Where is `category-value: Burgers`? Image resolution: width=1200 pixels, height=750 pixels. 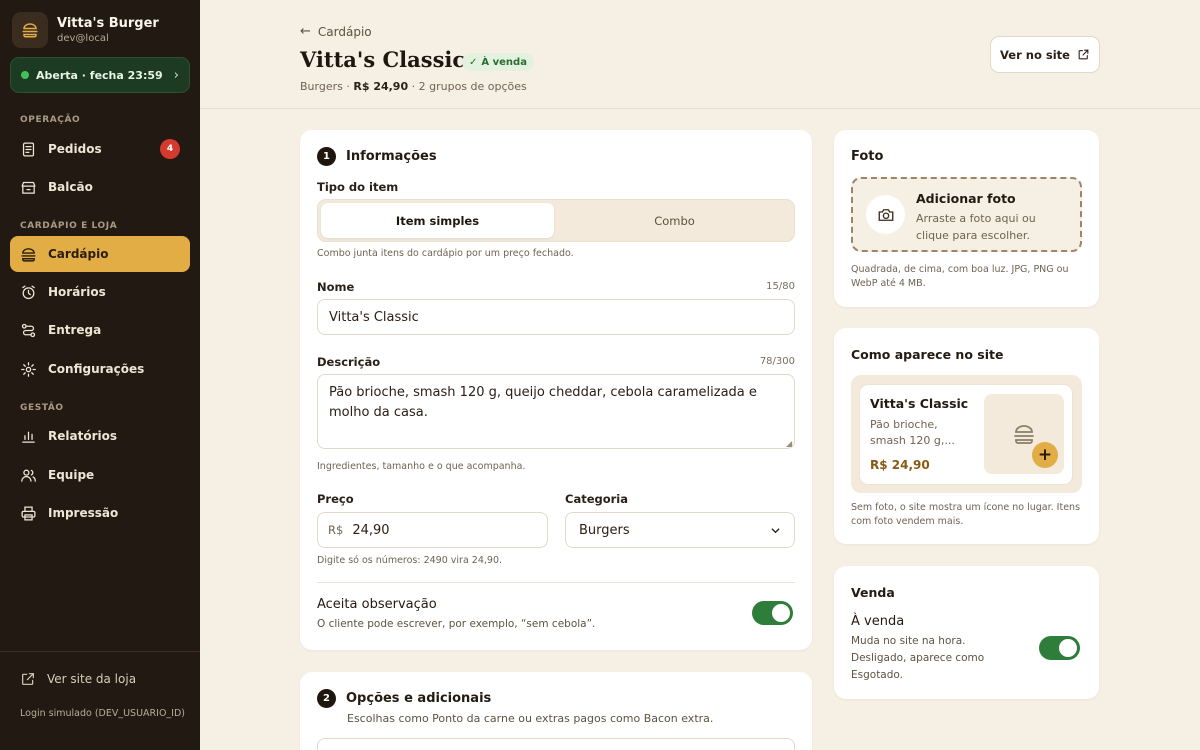
category-value: Burgers is located at coordinates (604, 530).